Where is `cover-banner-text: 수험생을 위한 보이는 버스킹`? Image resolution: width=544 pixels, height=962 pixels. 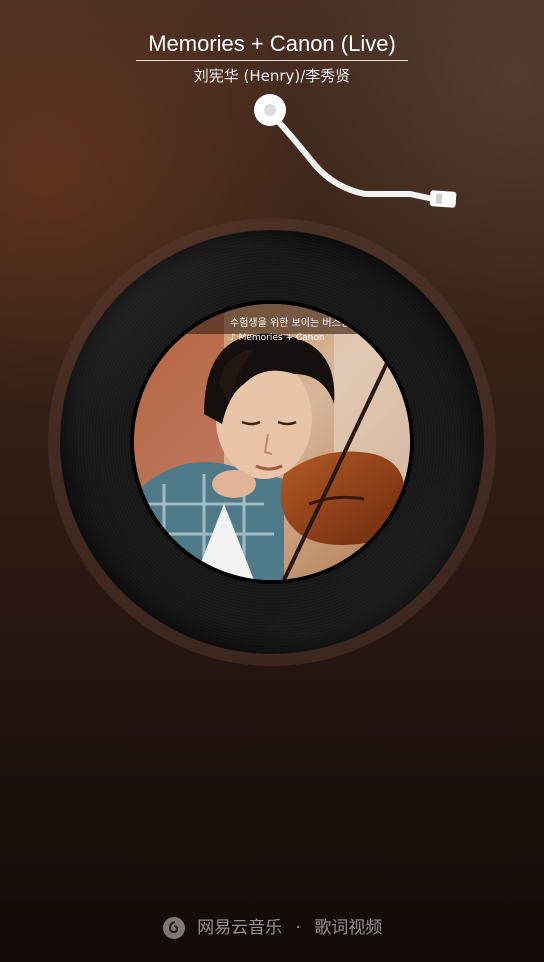 cover-banner-text: 수험생을 위한 보이는 버스킹 is located at coordinates (290, 322).